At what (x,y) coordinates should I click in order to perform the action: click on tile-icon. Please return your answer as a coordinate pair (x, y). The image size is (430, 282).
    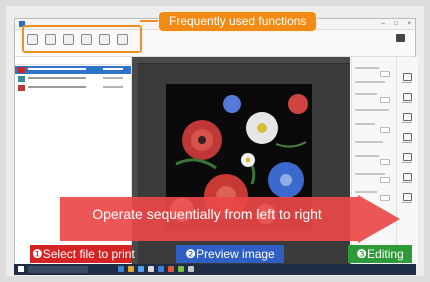
    Looking at the image, I should click on (407, 197).